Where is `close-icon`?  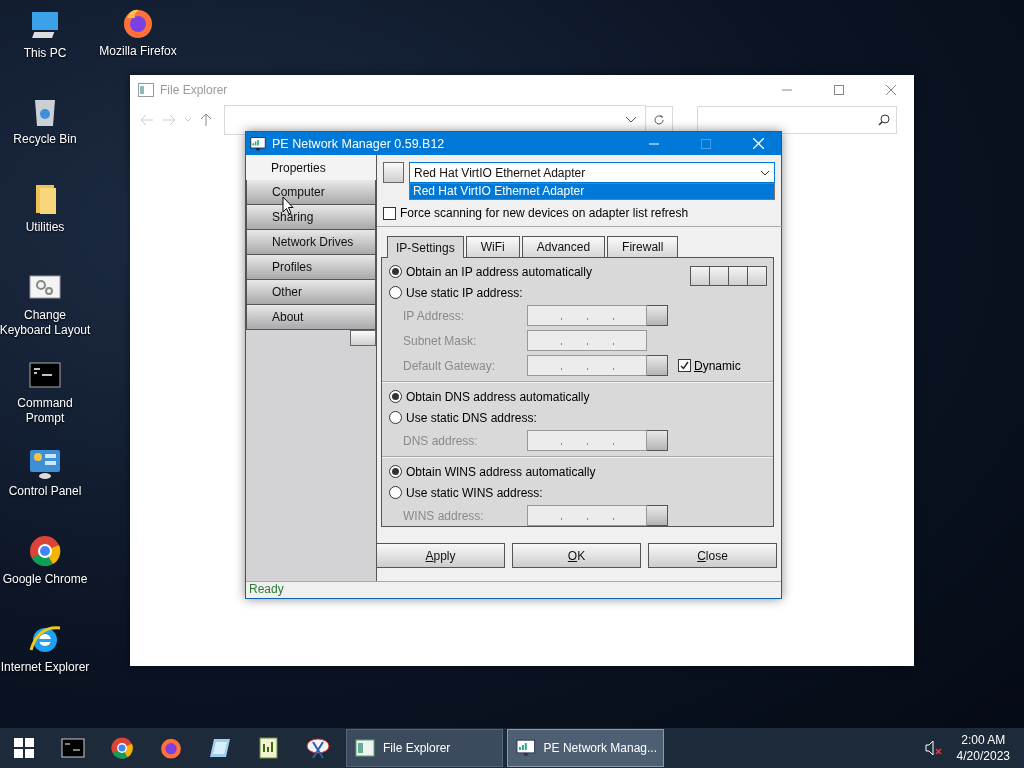 close-icon is located at coordinates (891, 89).